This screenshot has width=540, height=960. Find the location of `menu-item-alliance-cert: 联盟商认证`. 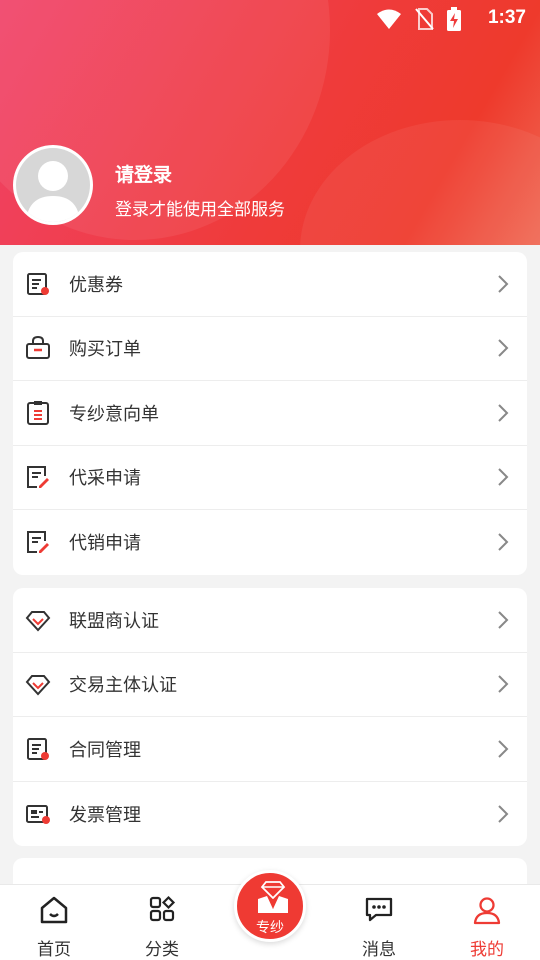

menu-item-alliance-cert: 联盟商认证 is located at coordinates (270, 620).